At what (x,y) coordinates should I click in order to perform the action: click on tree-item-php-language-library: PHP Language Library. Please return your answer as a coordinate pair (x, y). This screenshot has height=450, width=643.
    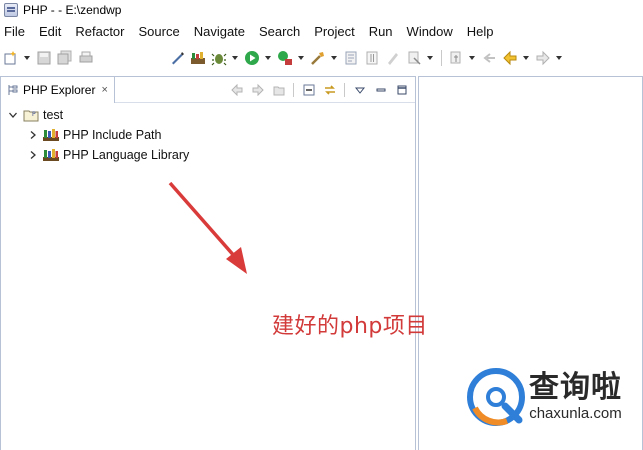
    Looking at the image, I should click on (208, 155).